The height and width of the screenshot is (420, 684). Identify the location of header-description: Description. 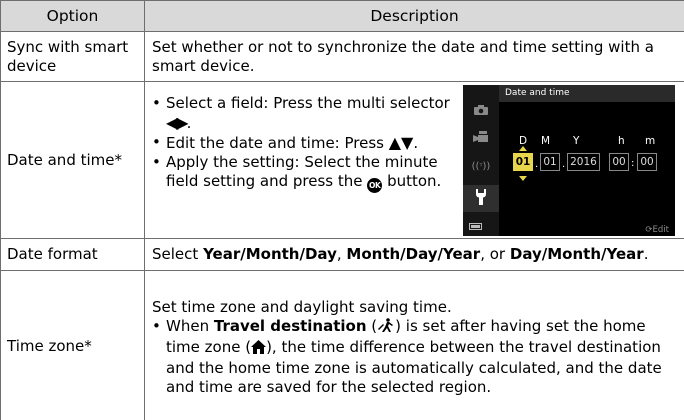
(414, 16).